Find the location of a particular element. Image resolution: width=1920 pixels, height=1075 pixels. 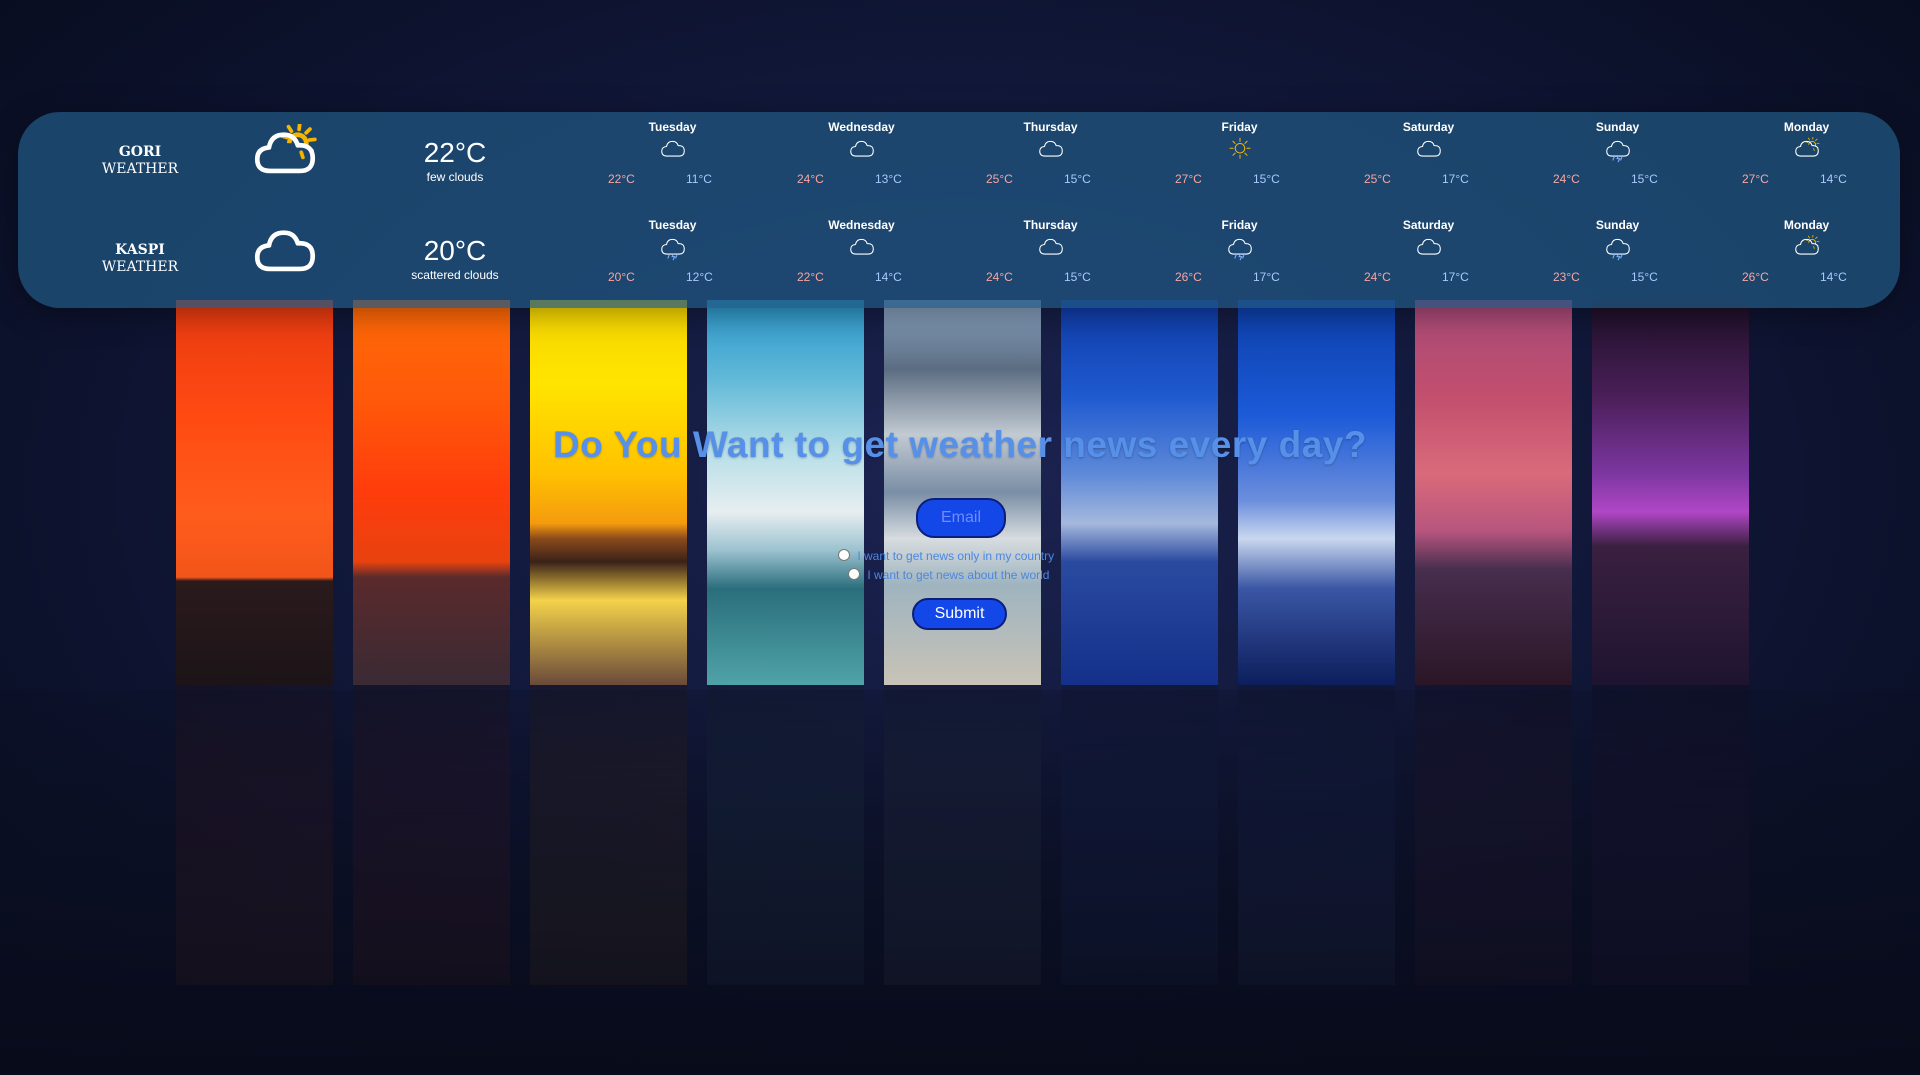

city-name: GORI WEATHER is located at coordinates (140, 161).